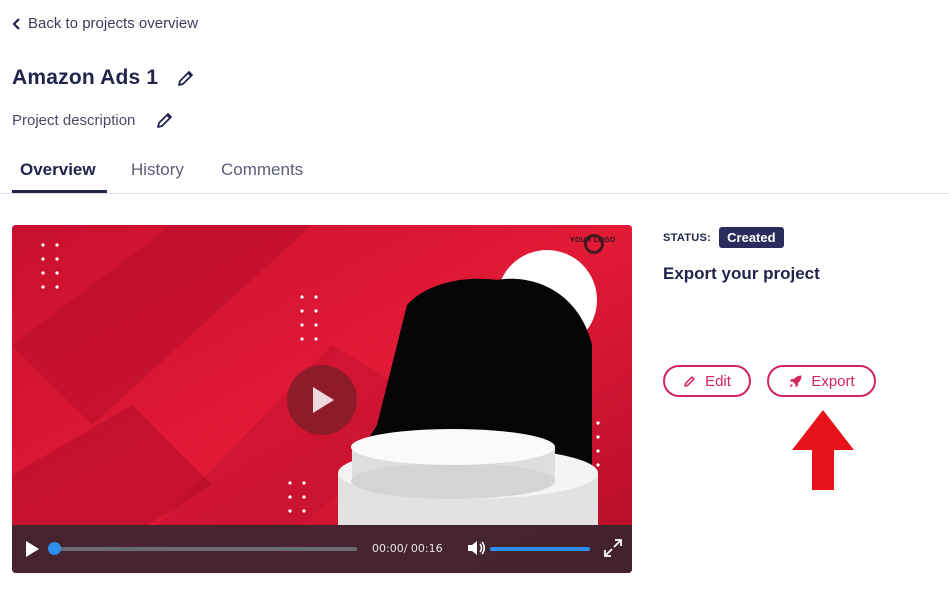 The height and width of the screenshot is (600, 949). Describe the element at coordinates (718, 381) in the screenshot. I see `edit-button-label: Edit` at that location.